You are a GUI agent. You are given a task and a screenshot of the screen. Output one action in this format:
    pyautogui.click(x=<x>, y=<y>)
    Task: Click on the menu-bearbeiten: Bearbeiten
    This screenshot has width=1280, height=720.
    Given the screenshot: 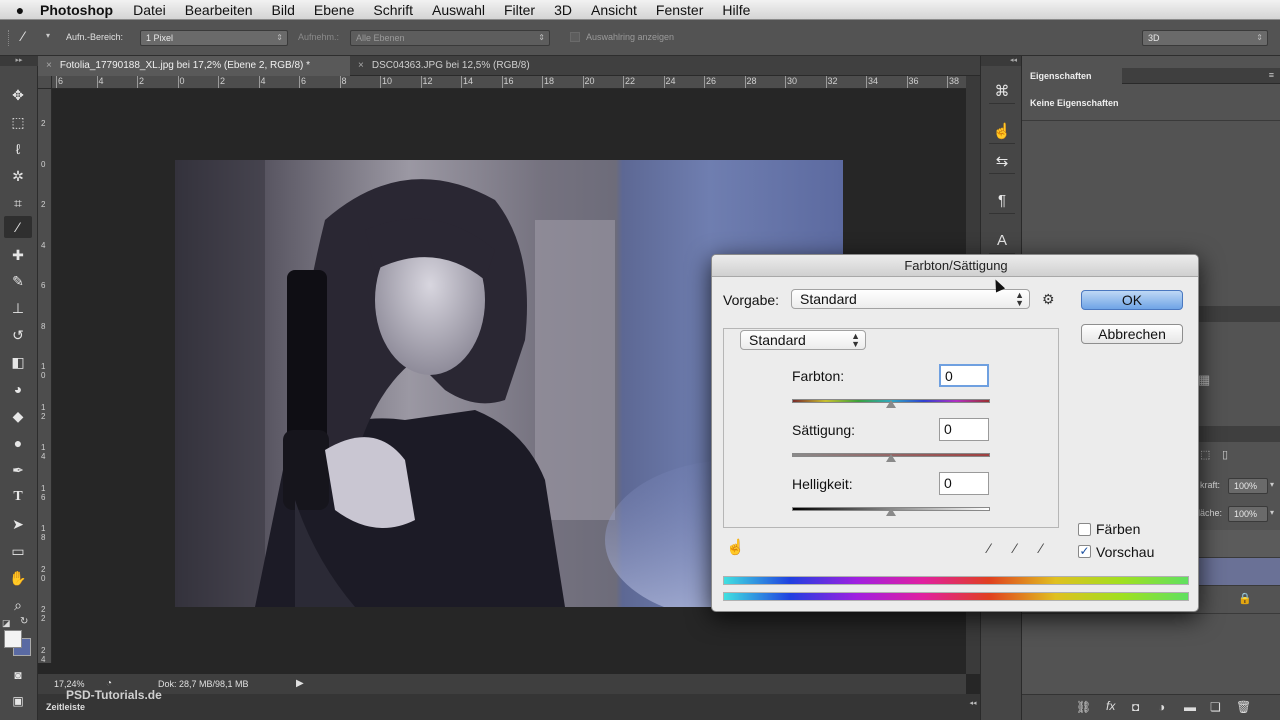 What is the action you would take?
    pyautogui.click(x=219, y=10)
    